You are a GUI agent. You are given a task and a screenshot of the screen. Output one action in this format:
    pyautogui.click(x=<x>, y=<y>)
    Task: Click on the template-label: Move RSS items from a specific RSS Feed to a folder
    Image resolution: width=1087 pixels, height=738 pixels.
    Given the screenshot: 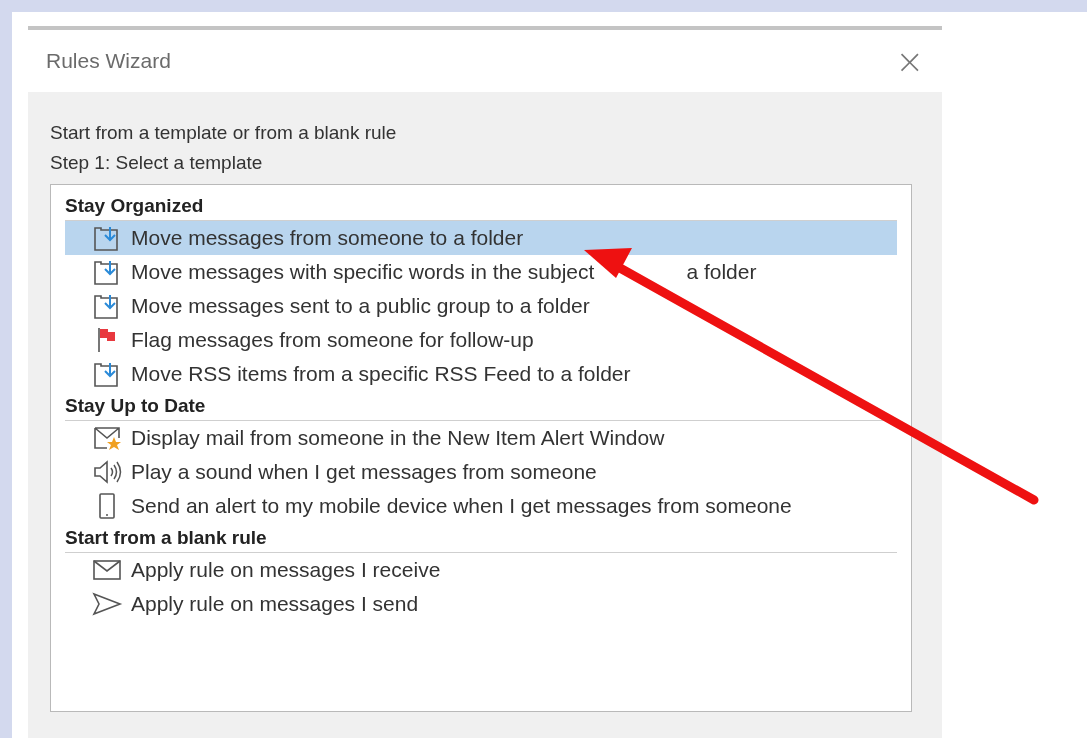 What is the action you would take?
    pyautogui.click(x=381, y=374)
    